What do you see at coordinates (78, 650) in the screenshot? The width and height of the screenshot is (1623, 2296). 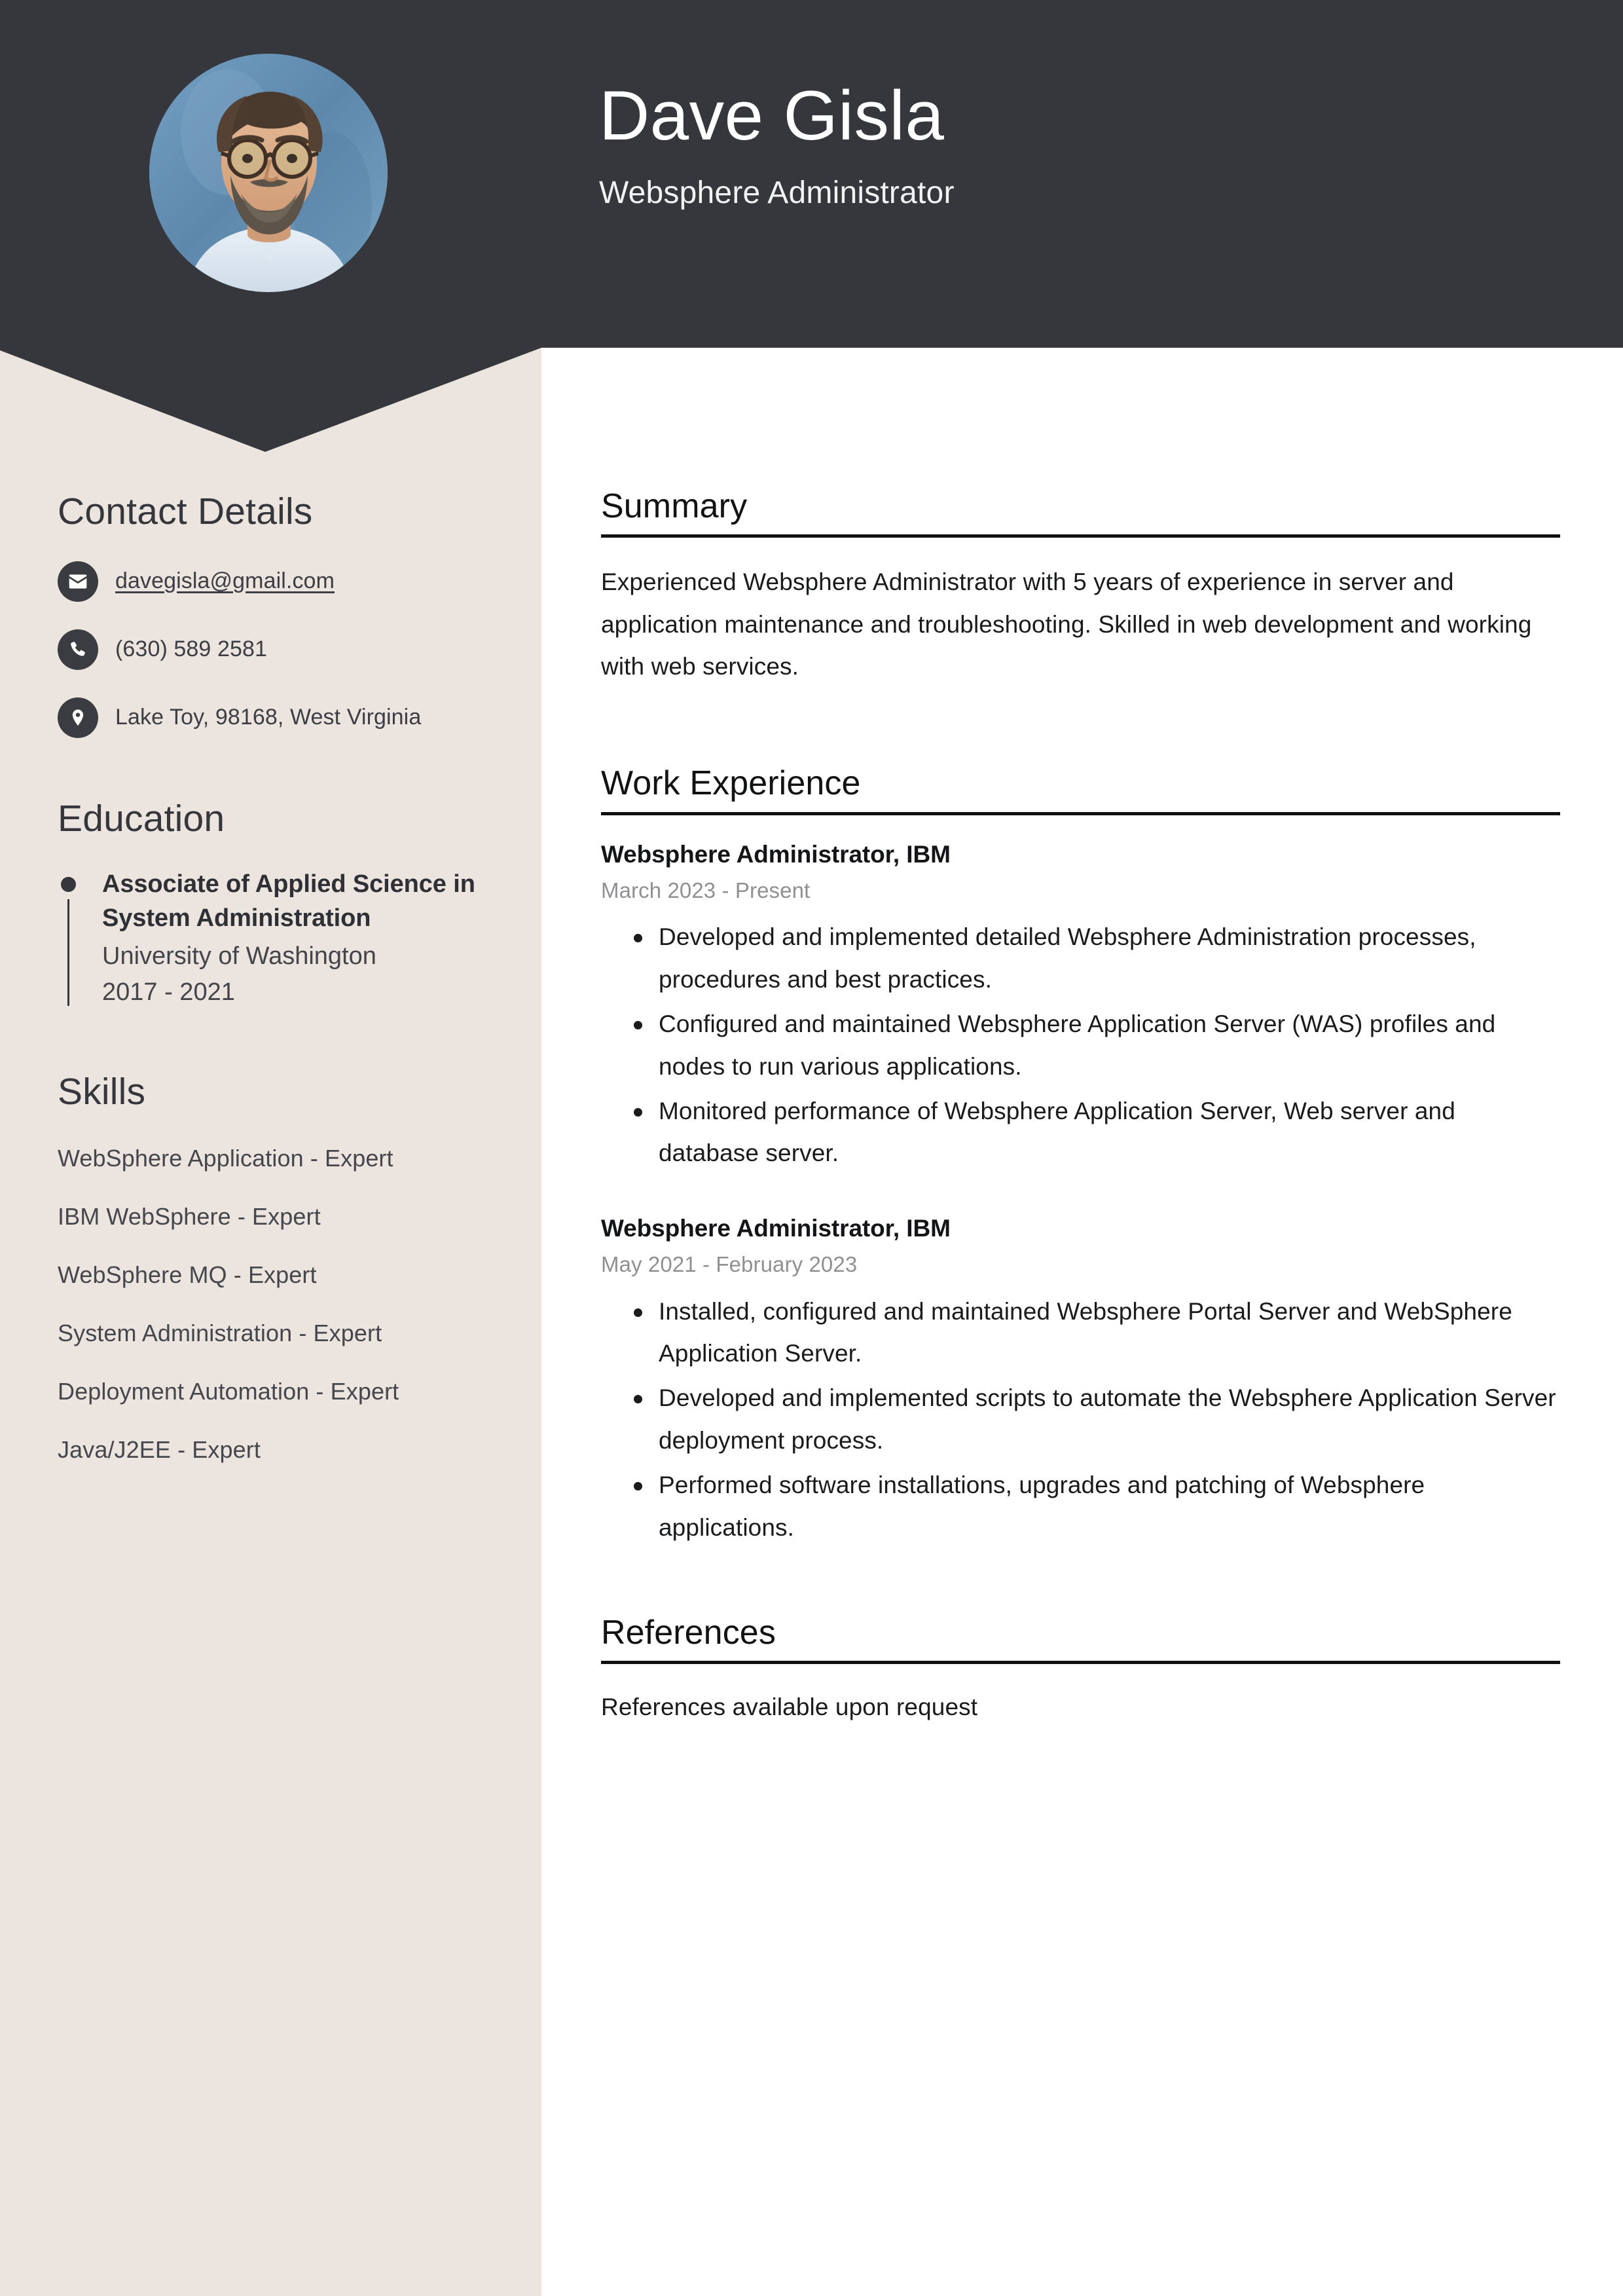 I see `phone-icon` at bounding box center [78, 650].